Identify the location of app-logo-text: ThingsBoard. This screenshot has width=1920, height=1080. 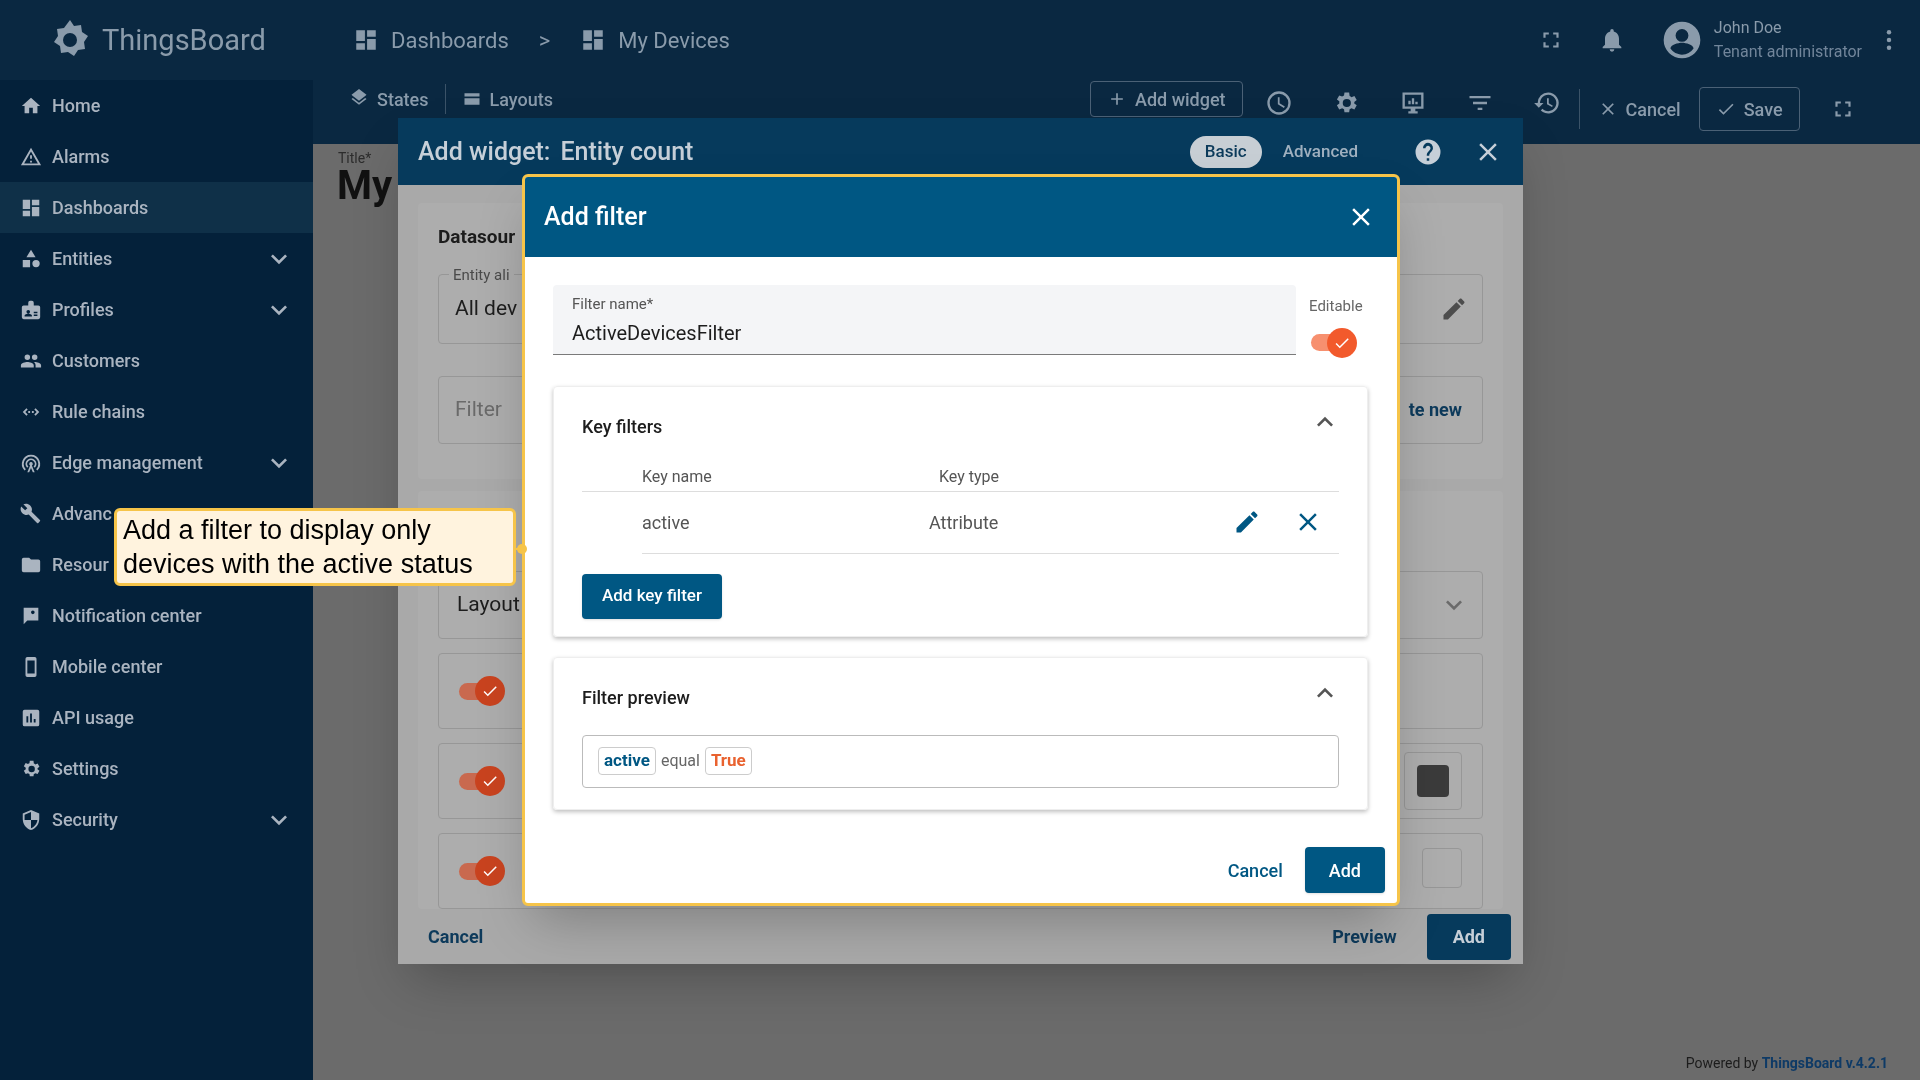
(184, 40).